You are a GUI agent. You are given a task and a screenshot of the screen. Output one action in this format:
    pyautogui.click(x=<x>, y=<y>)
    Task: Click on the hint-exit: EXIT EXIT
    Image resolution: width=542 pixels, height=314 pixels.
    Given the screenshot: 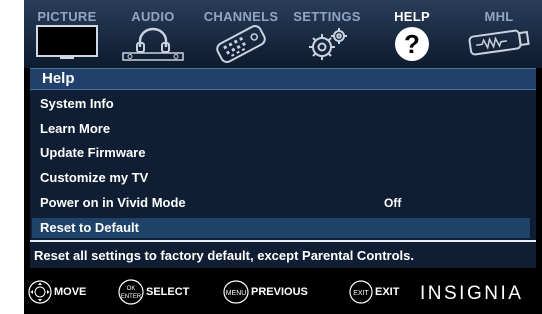 What is the action you would take?
    pyautogui.click(x=374, y=292)
    